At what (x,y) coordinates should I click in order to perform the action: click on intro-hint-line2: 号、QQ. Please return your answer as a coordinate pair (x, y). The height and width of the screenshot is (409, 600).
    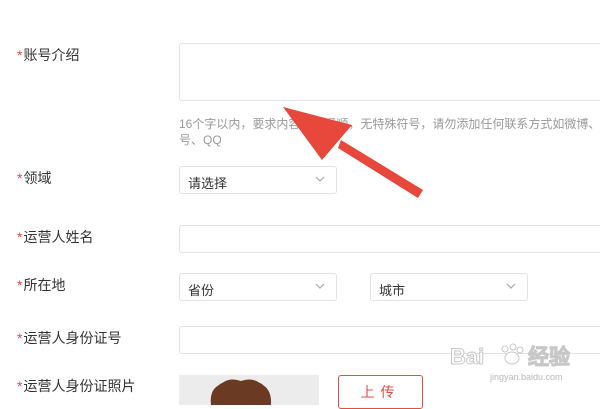
    Looking at the image, I should click on (200, 140).